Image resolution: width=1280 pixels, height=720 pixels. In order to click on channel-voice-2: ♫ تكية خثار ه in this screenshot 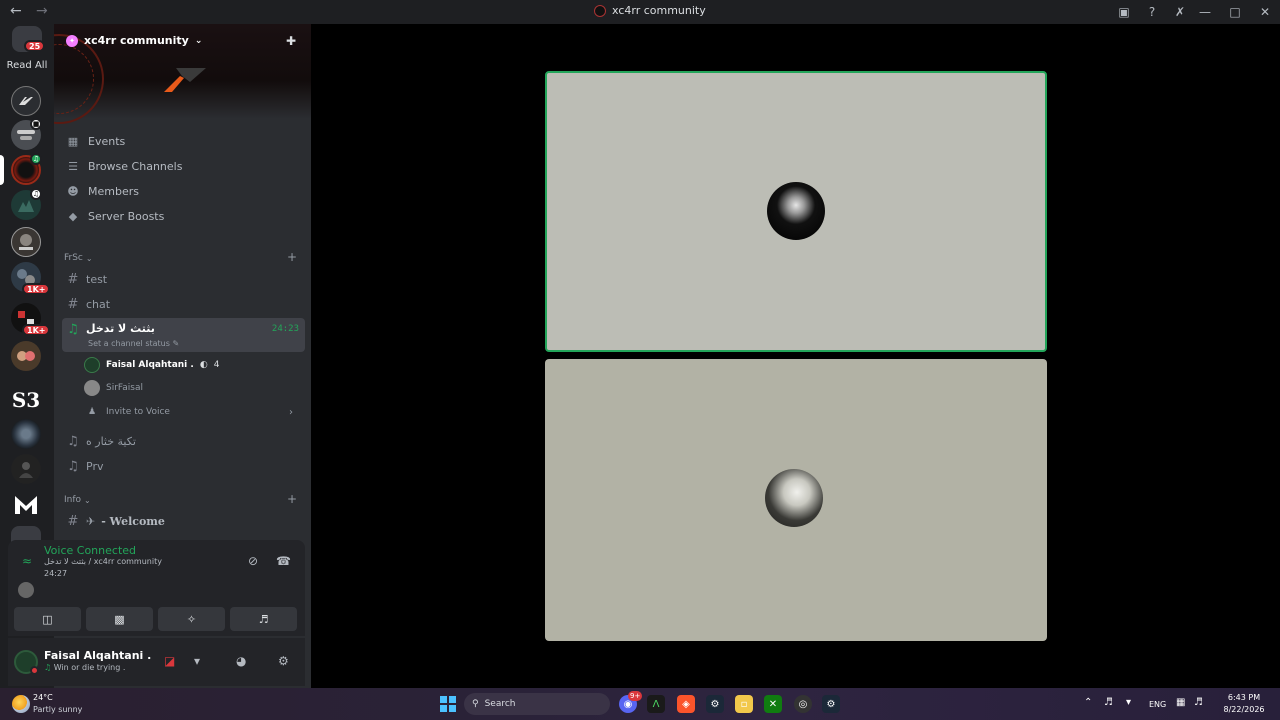, I will do `click(183, 441)`.